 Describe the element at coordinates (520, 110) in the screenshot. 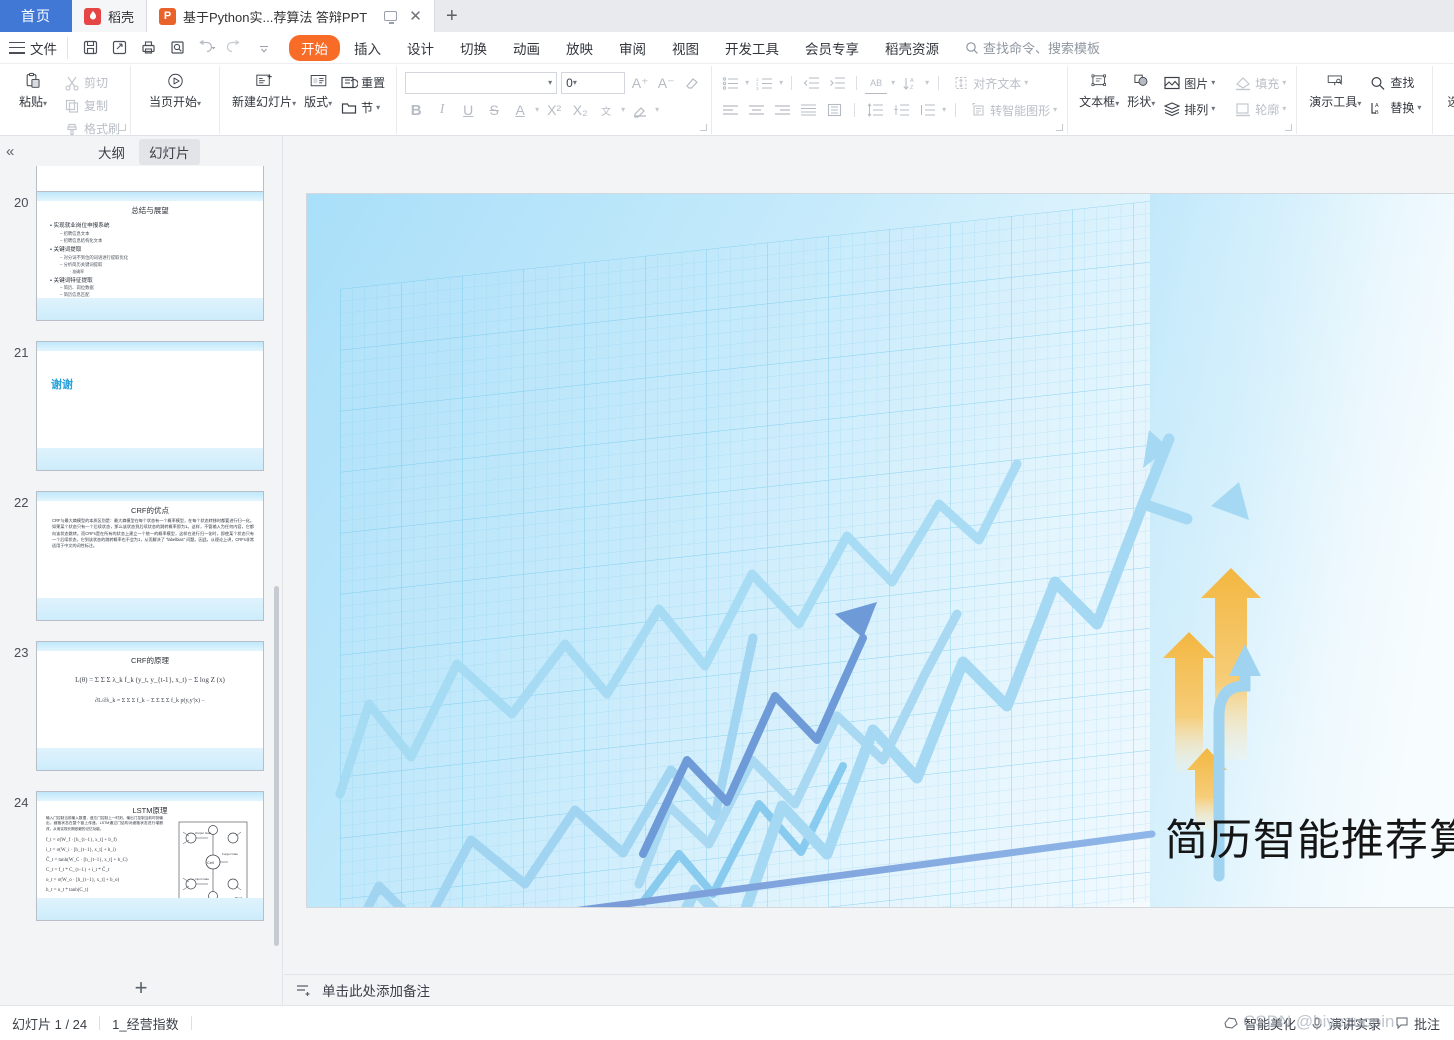

I see `font-color-icon: A` at that location.